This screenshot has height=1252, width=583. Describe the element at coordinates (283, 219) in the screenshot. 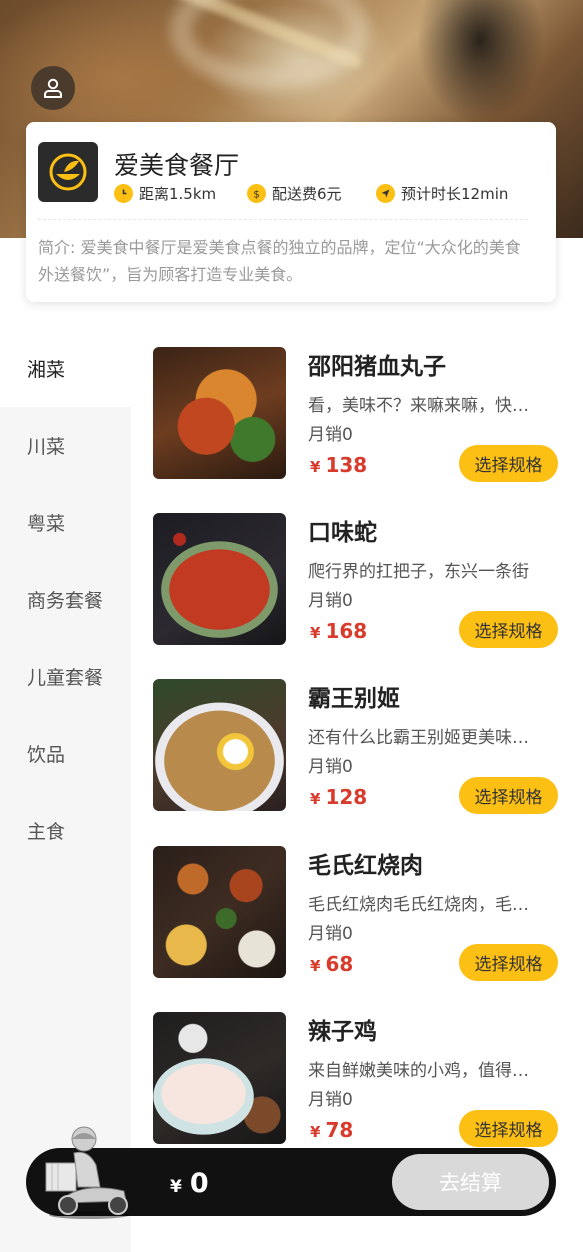

I see `divider` at that location.